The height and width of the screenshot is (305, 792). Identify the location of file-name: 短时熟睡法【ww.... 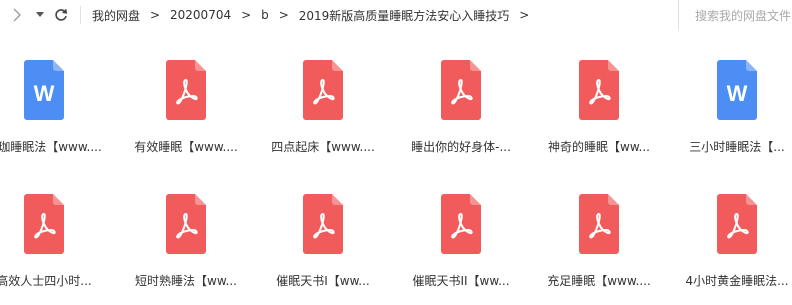
(186, 281).